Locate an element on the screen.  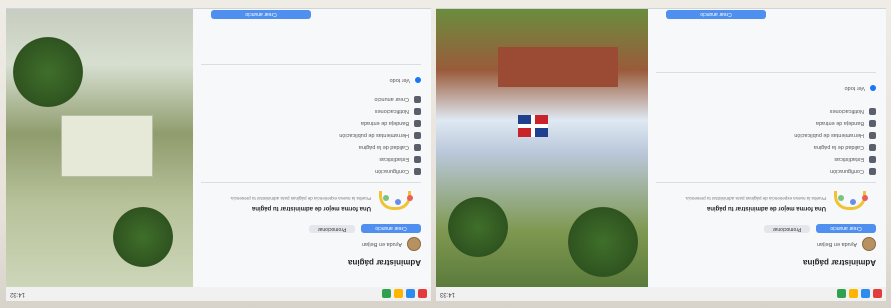
roof is located at coordinates (558, 67).